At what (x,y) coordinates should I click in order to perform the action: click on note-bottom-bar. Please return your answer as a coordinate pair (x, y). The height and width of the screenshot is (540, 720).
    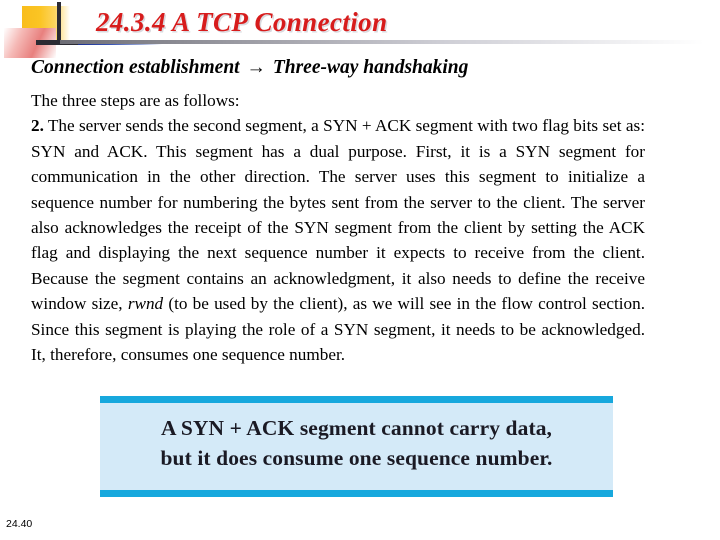
    Looking at the image, I should click on (356, 493).